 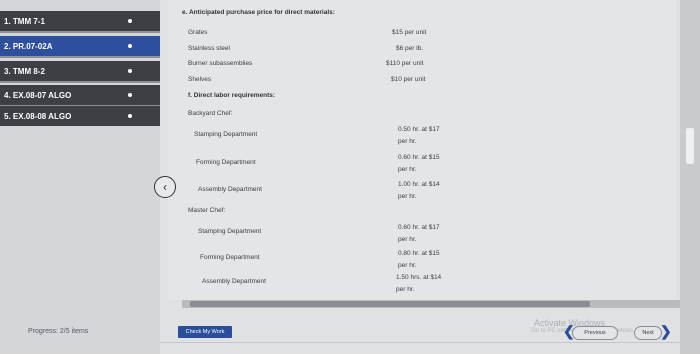 I want to click on vertical-scrollbar-thumb, so click(x=690, y=146).